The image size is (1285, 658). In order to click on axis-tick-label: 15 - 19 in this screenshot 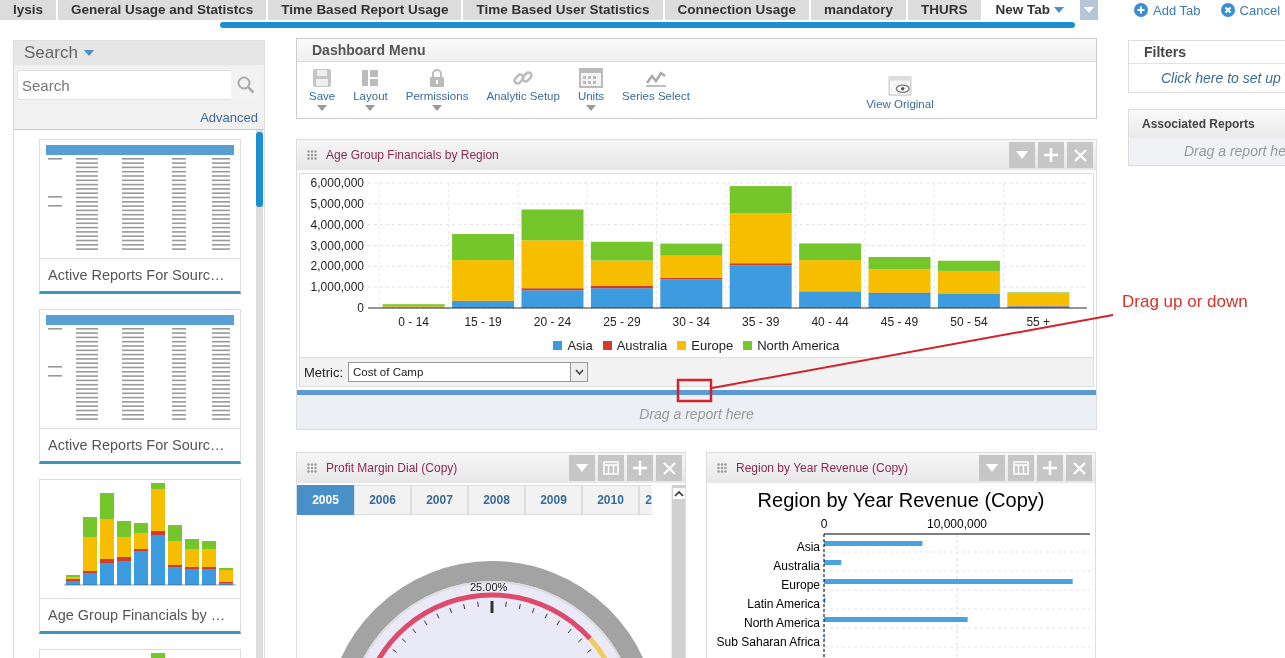, I will do `click(483, 322)`.